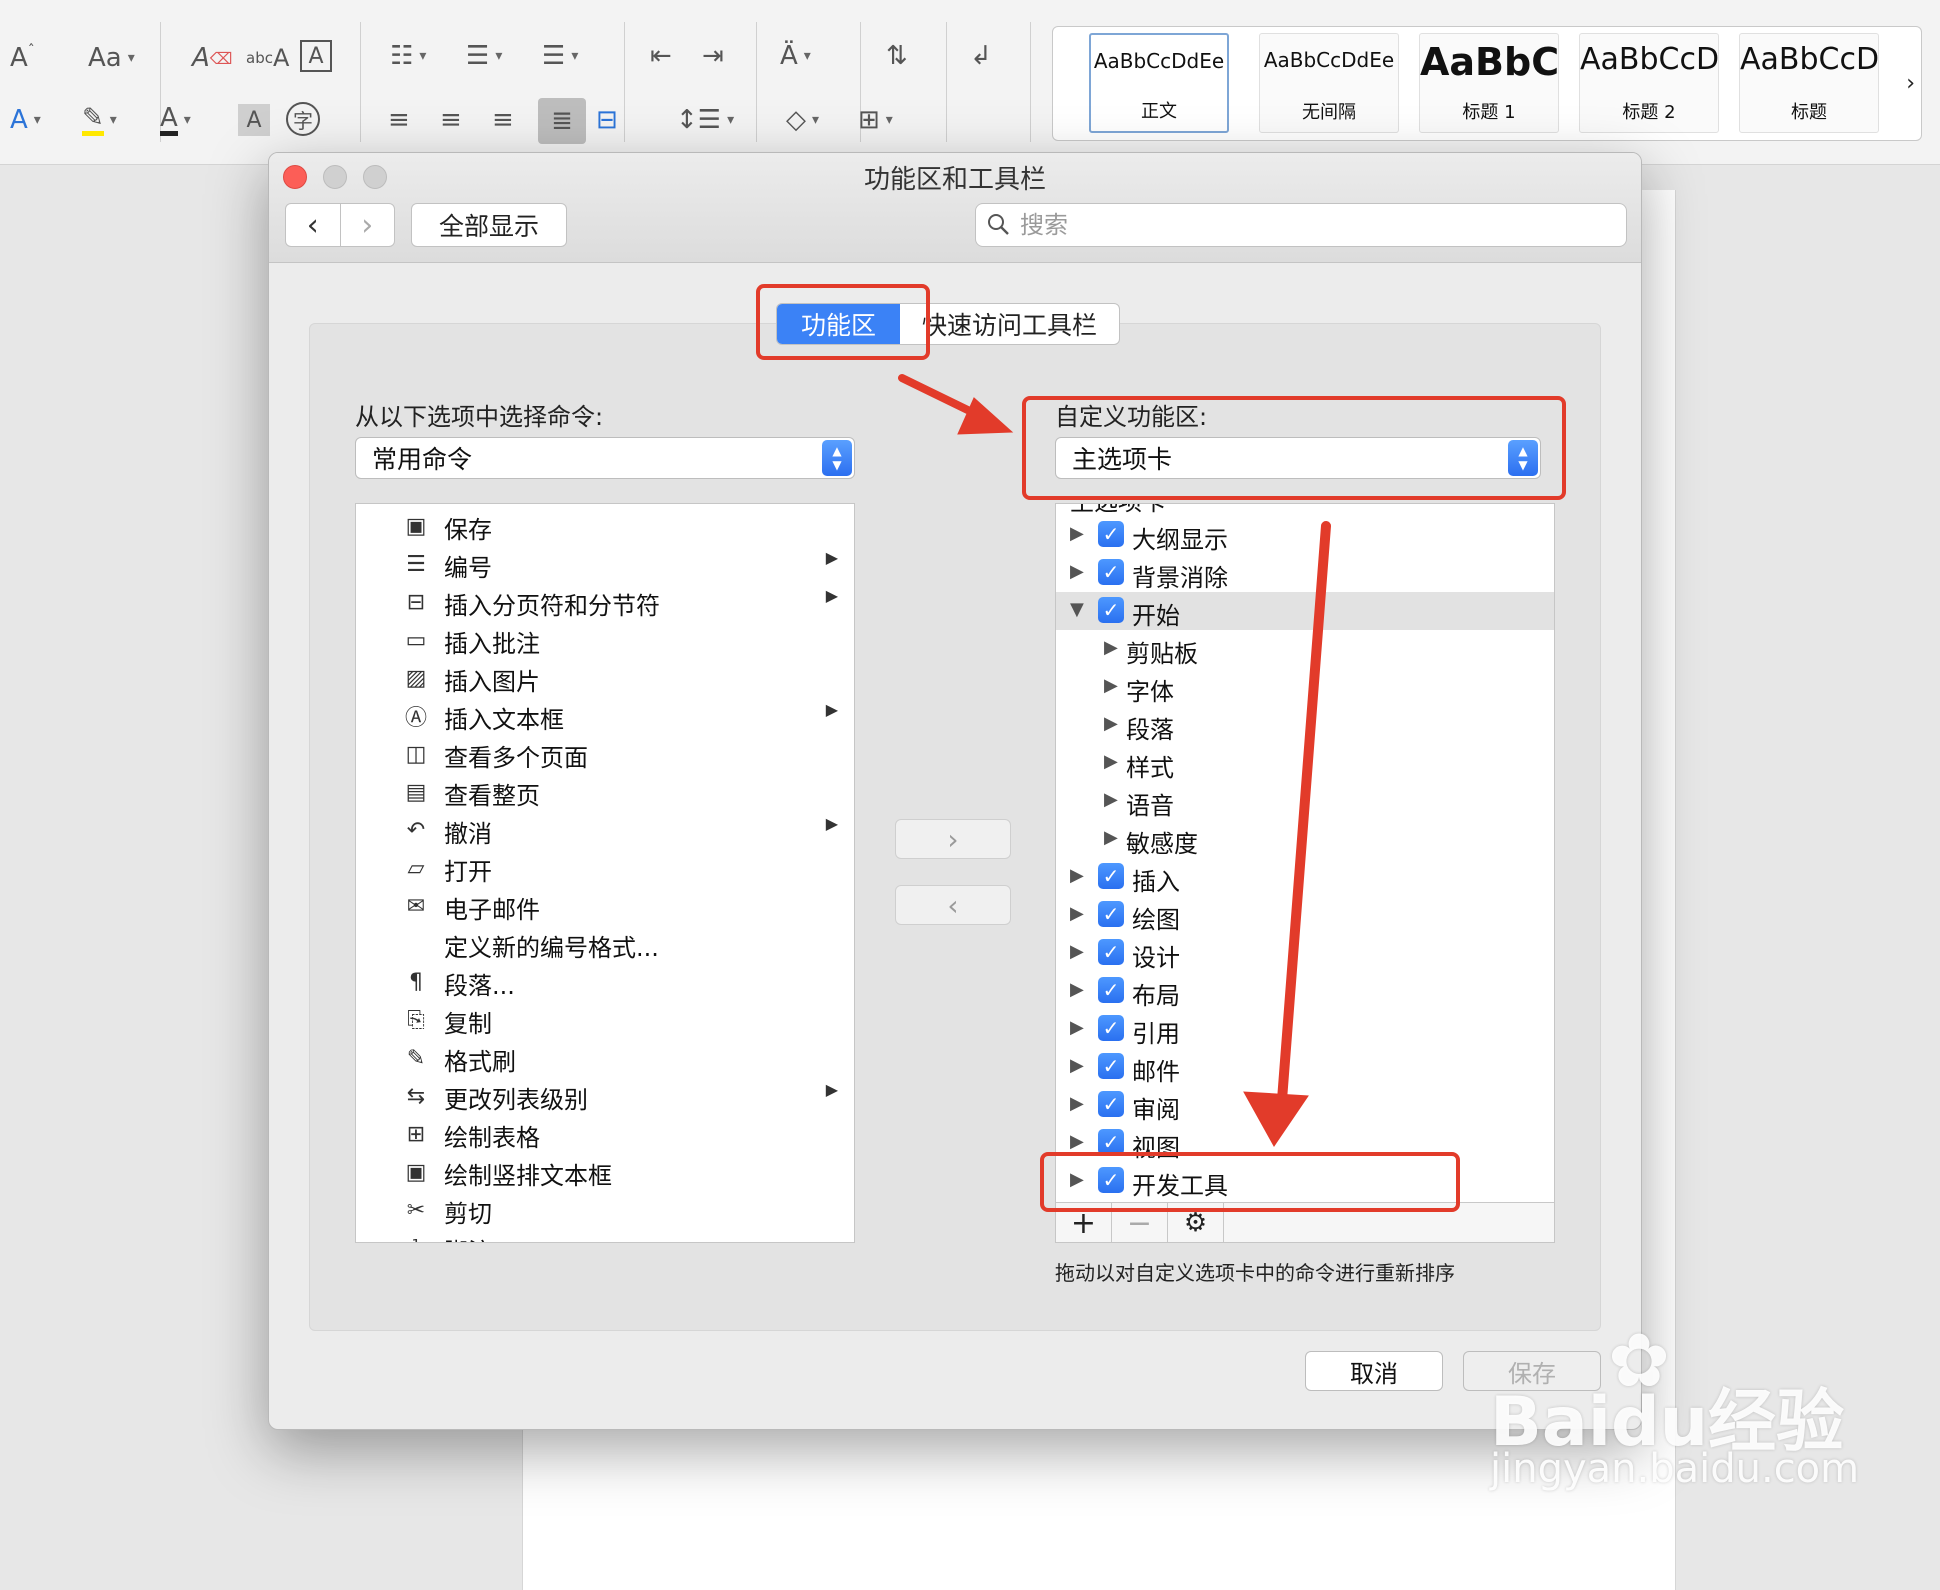 The image size is (1940, 1590). What do you see at coordinates (1305, 573) in the screenshot?
I see `tree-tab-item: ▶ ✓ 背景消除` at bounding box center [1305, 573].